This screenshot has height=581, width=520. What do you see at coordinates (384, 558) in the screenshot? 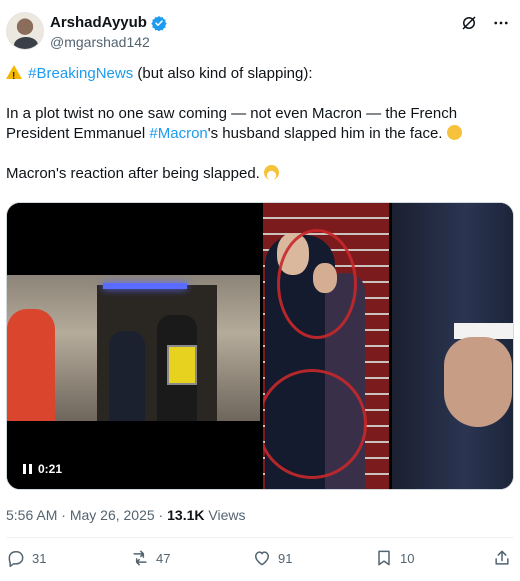
I see `bookmark-icon` at bounding box center [384, 558].